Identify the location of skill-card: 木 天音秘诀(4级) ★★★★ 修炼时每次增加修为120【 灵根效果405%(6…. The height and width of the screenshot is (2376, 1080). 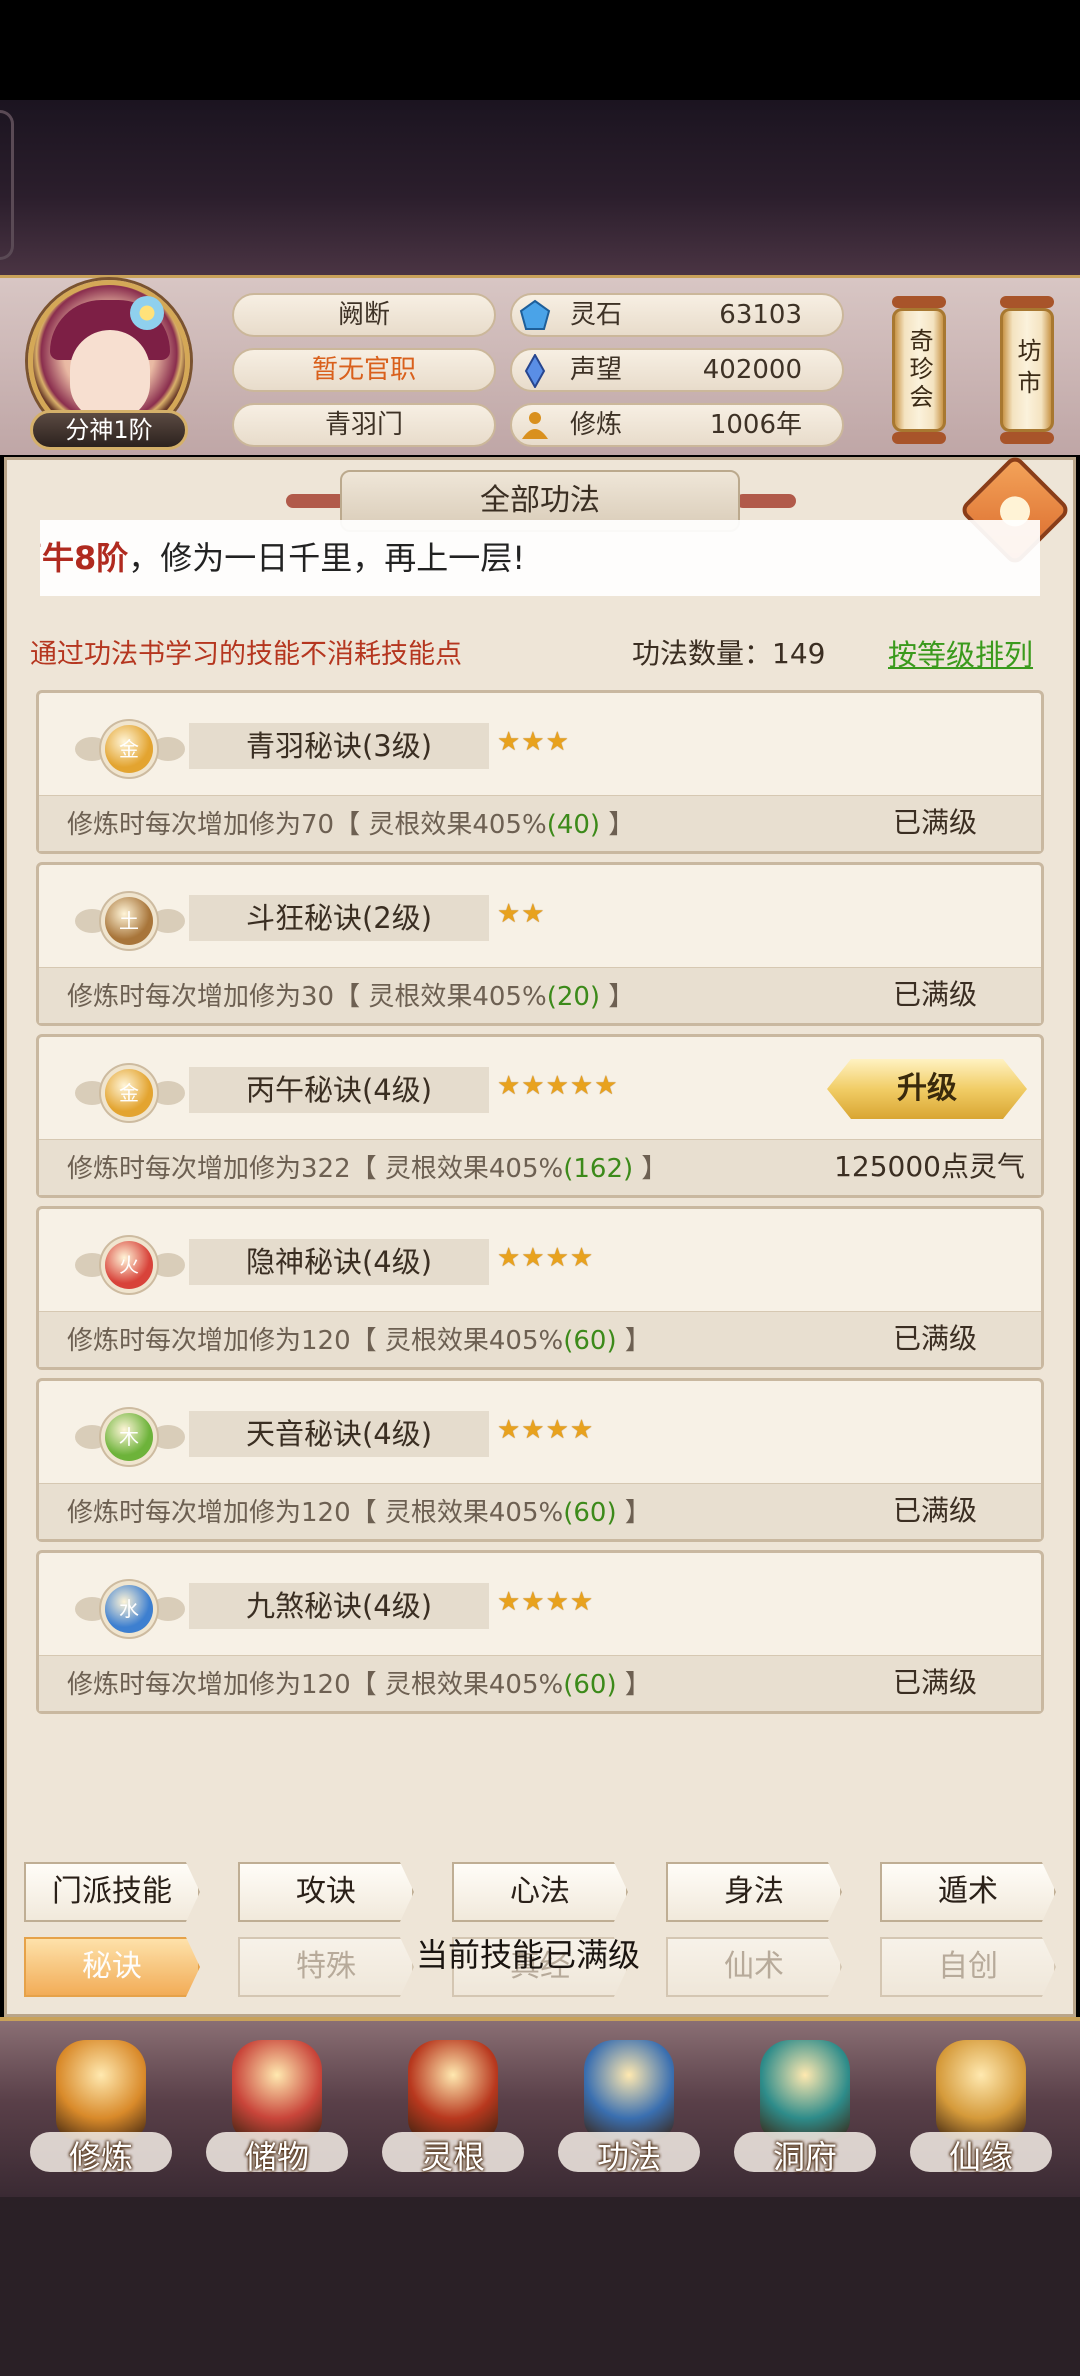
(540, 1460).